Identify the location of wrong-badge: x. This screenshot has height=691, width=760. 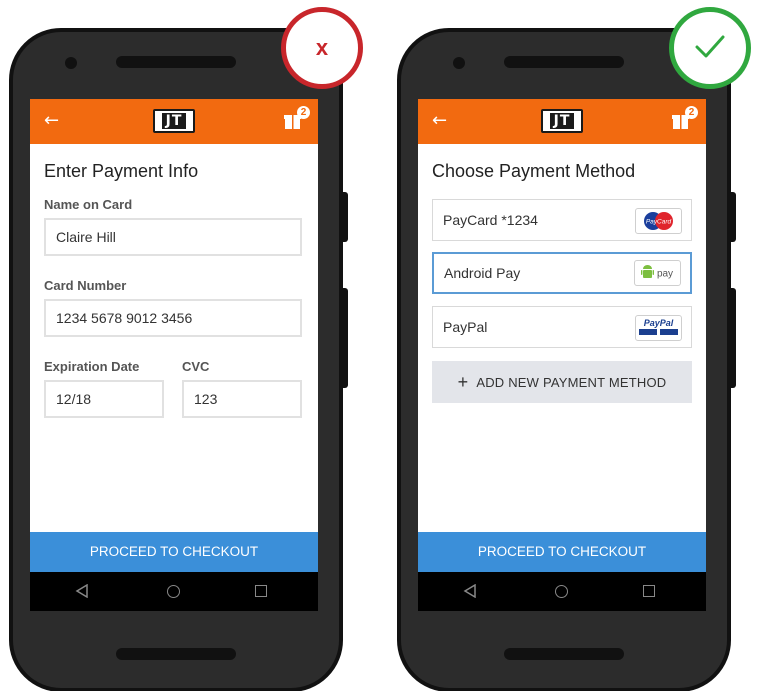
(322, 48).